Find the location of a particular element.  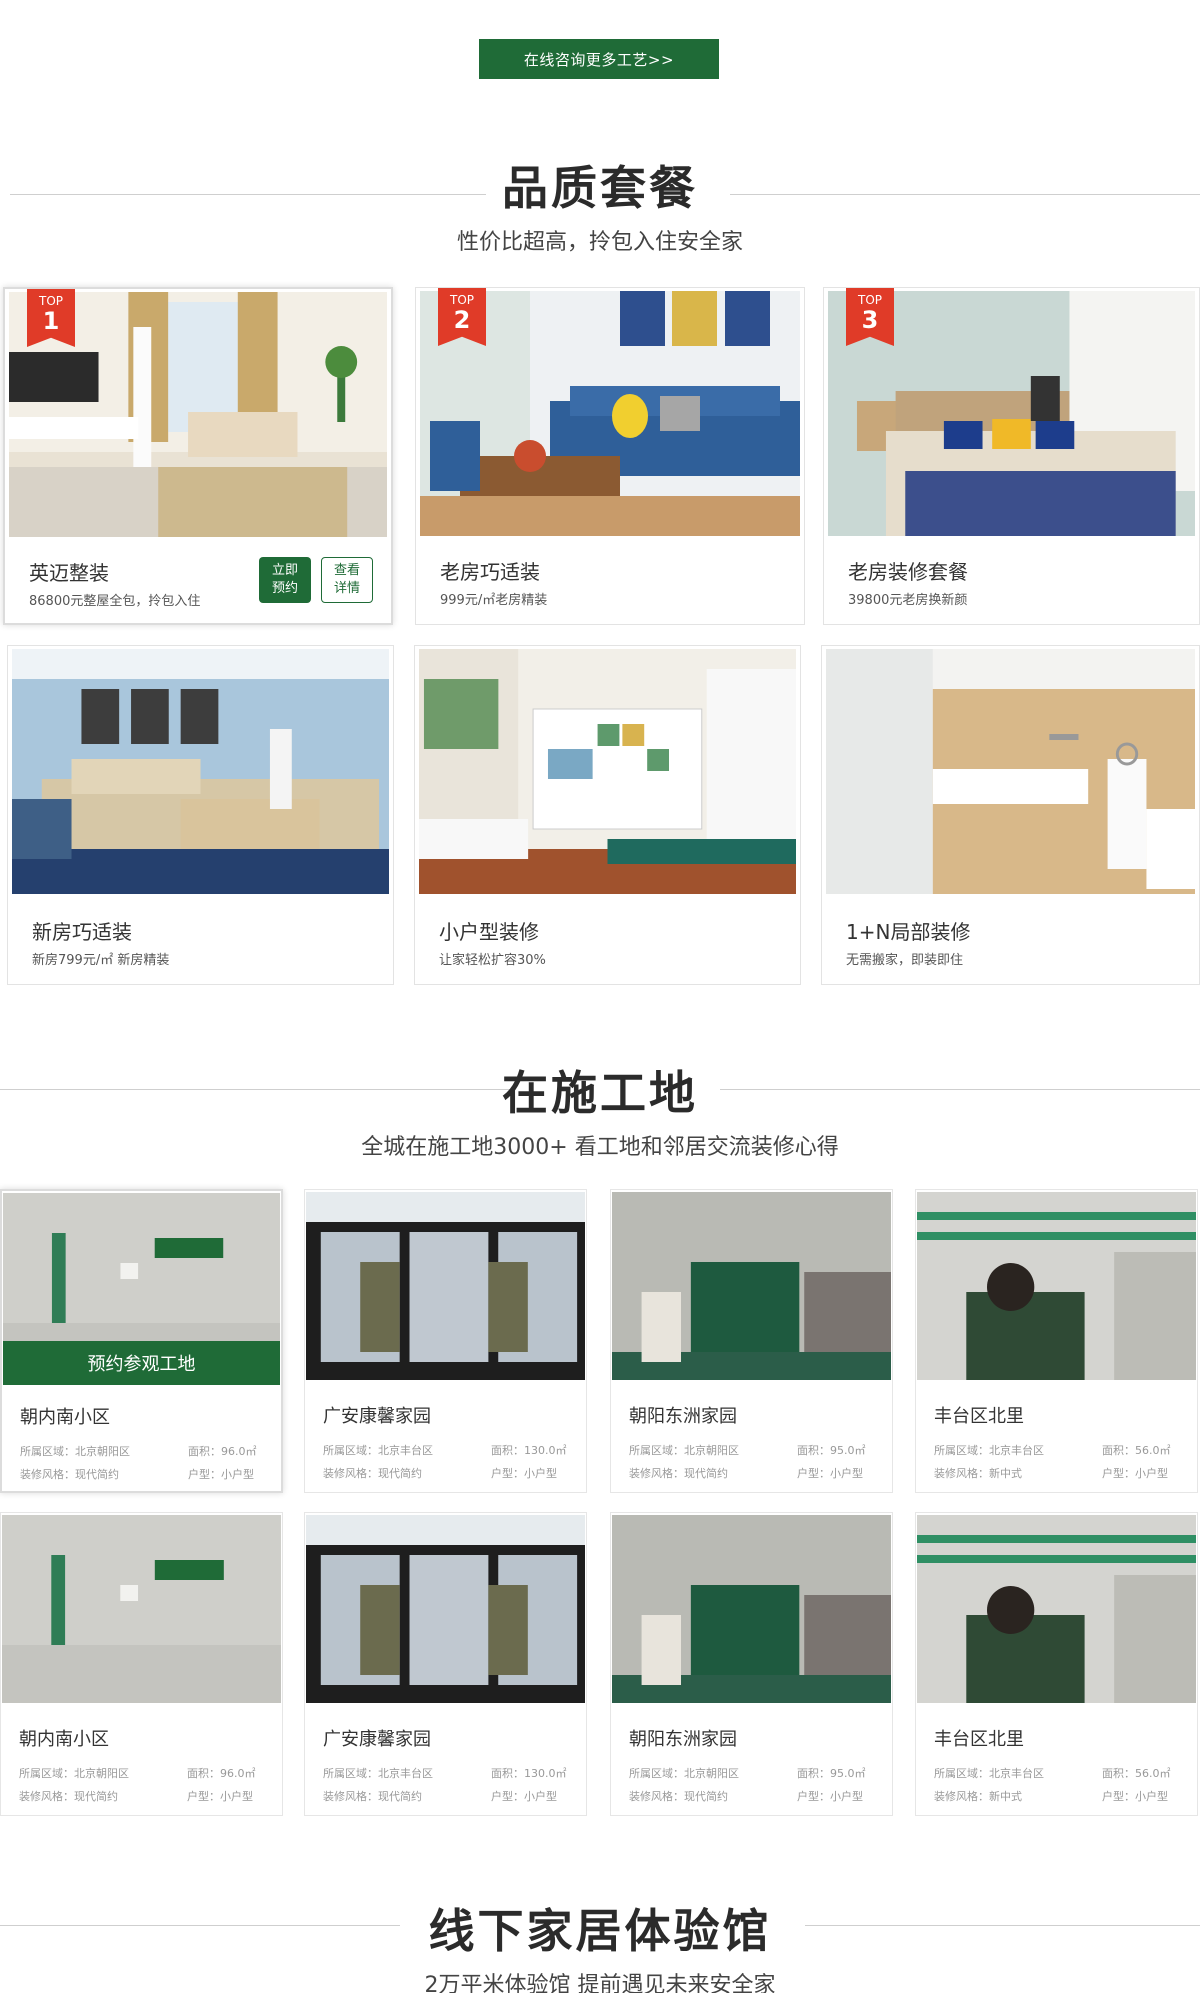

package-card: 新房巧适装 新房799元/㎡ 新房精装 is located at coordinates (200, 815).